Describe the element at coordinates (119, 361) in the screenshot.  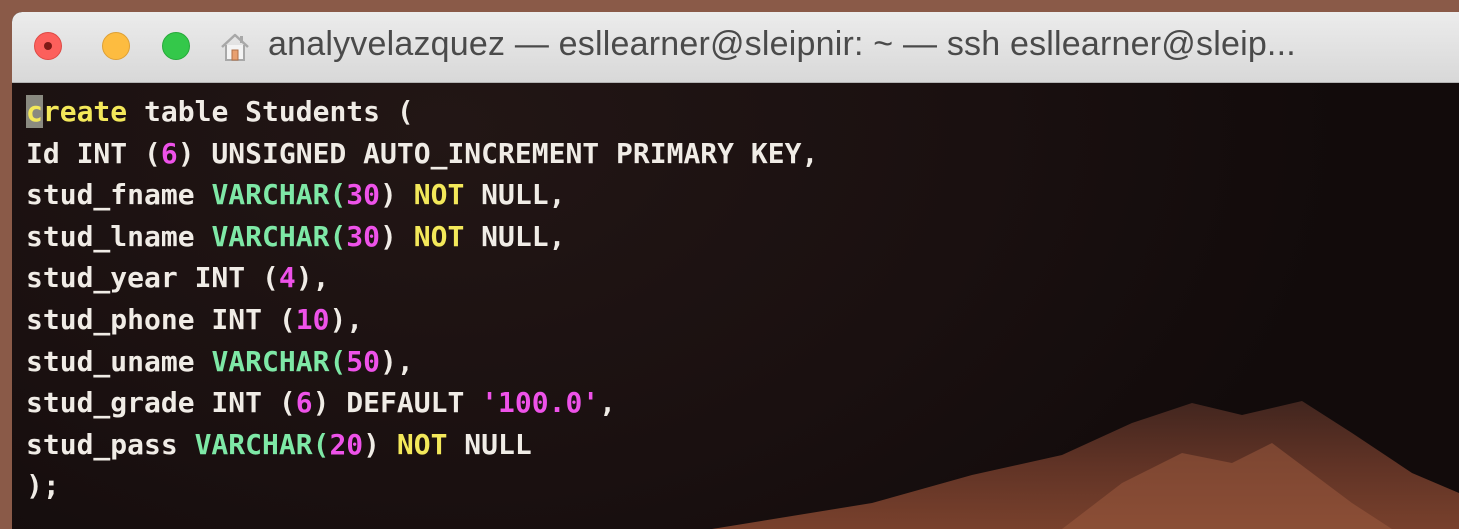
I see `code-token: stud_uname` at that location.